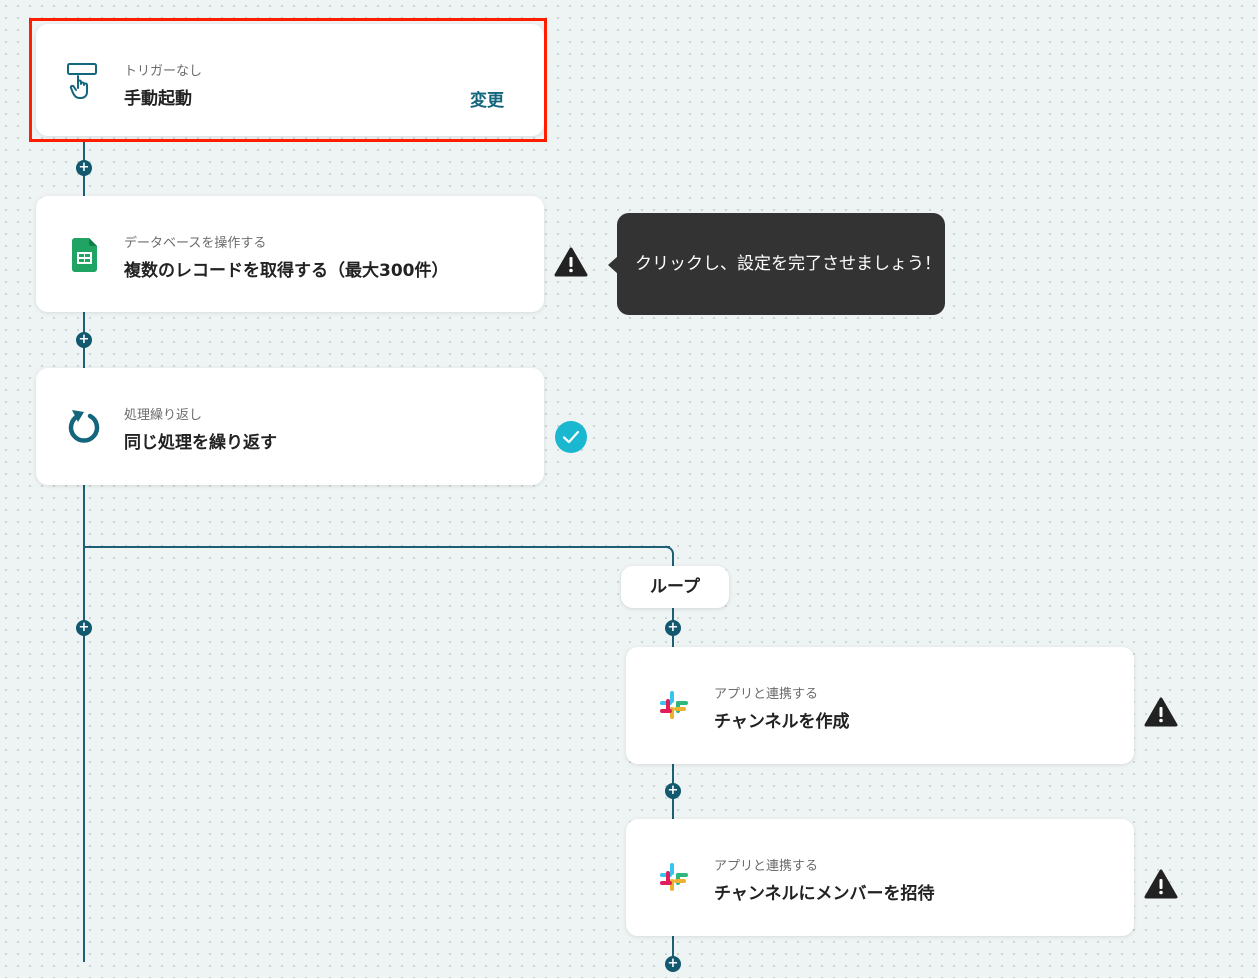  Describe the element at coordinates (290, 254) in the screenshot. I see `step-card-get-records: データベースを操作する 複数のレコードを取得する（最大300件）` at that location.